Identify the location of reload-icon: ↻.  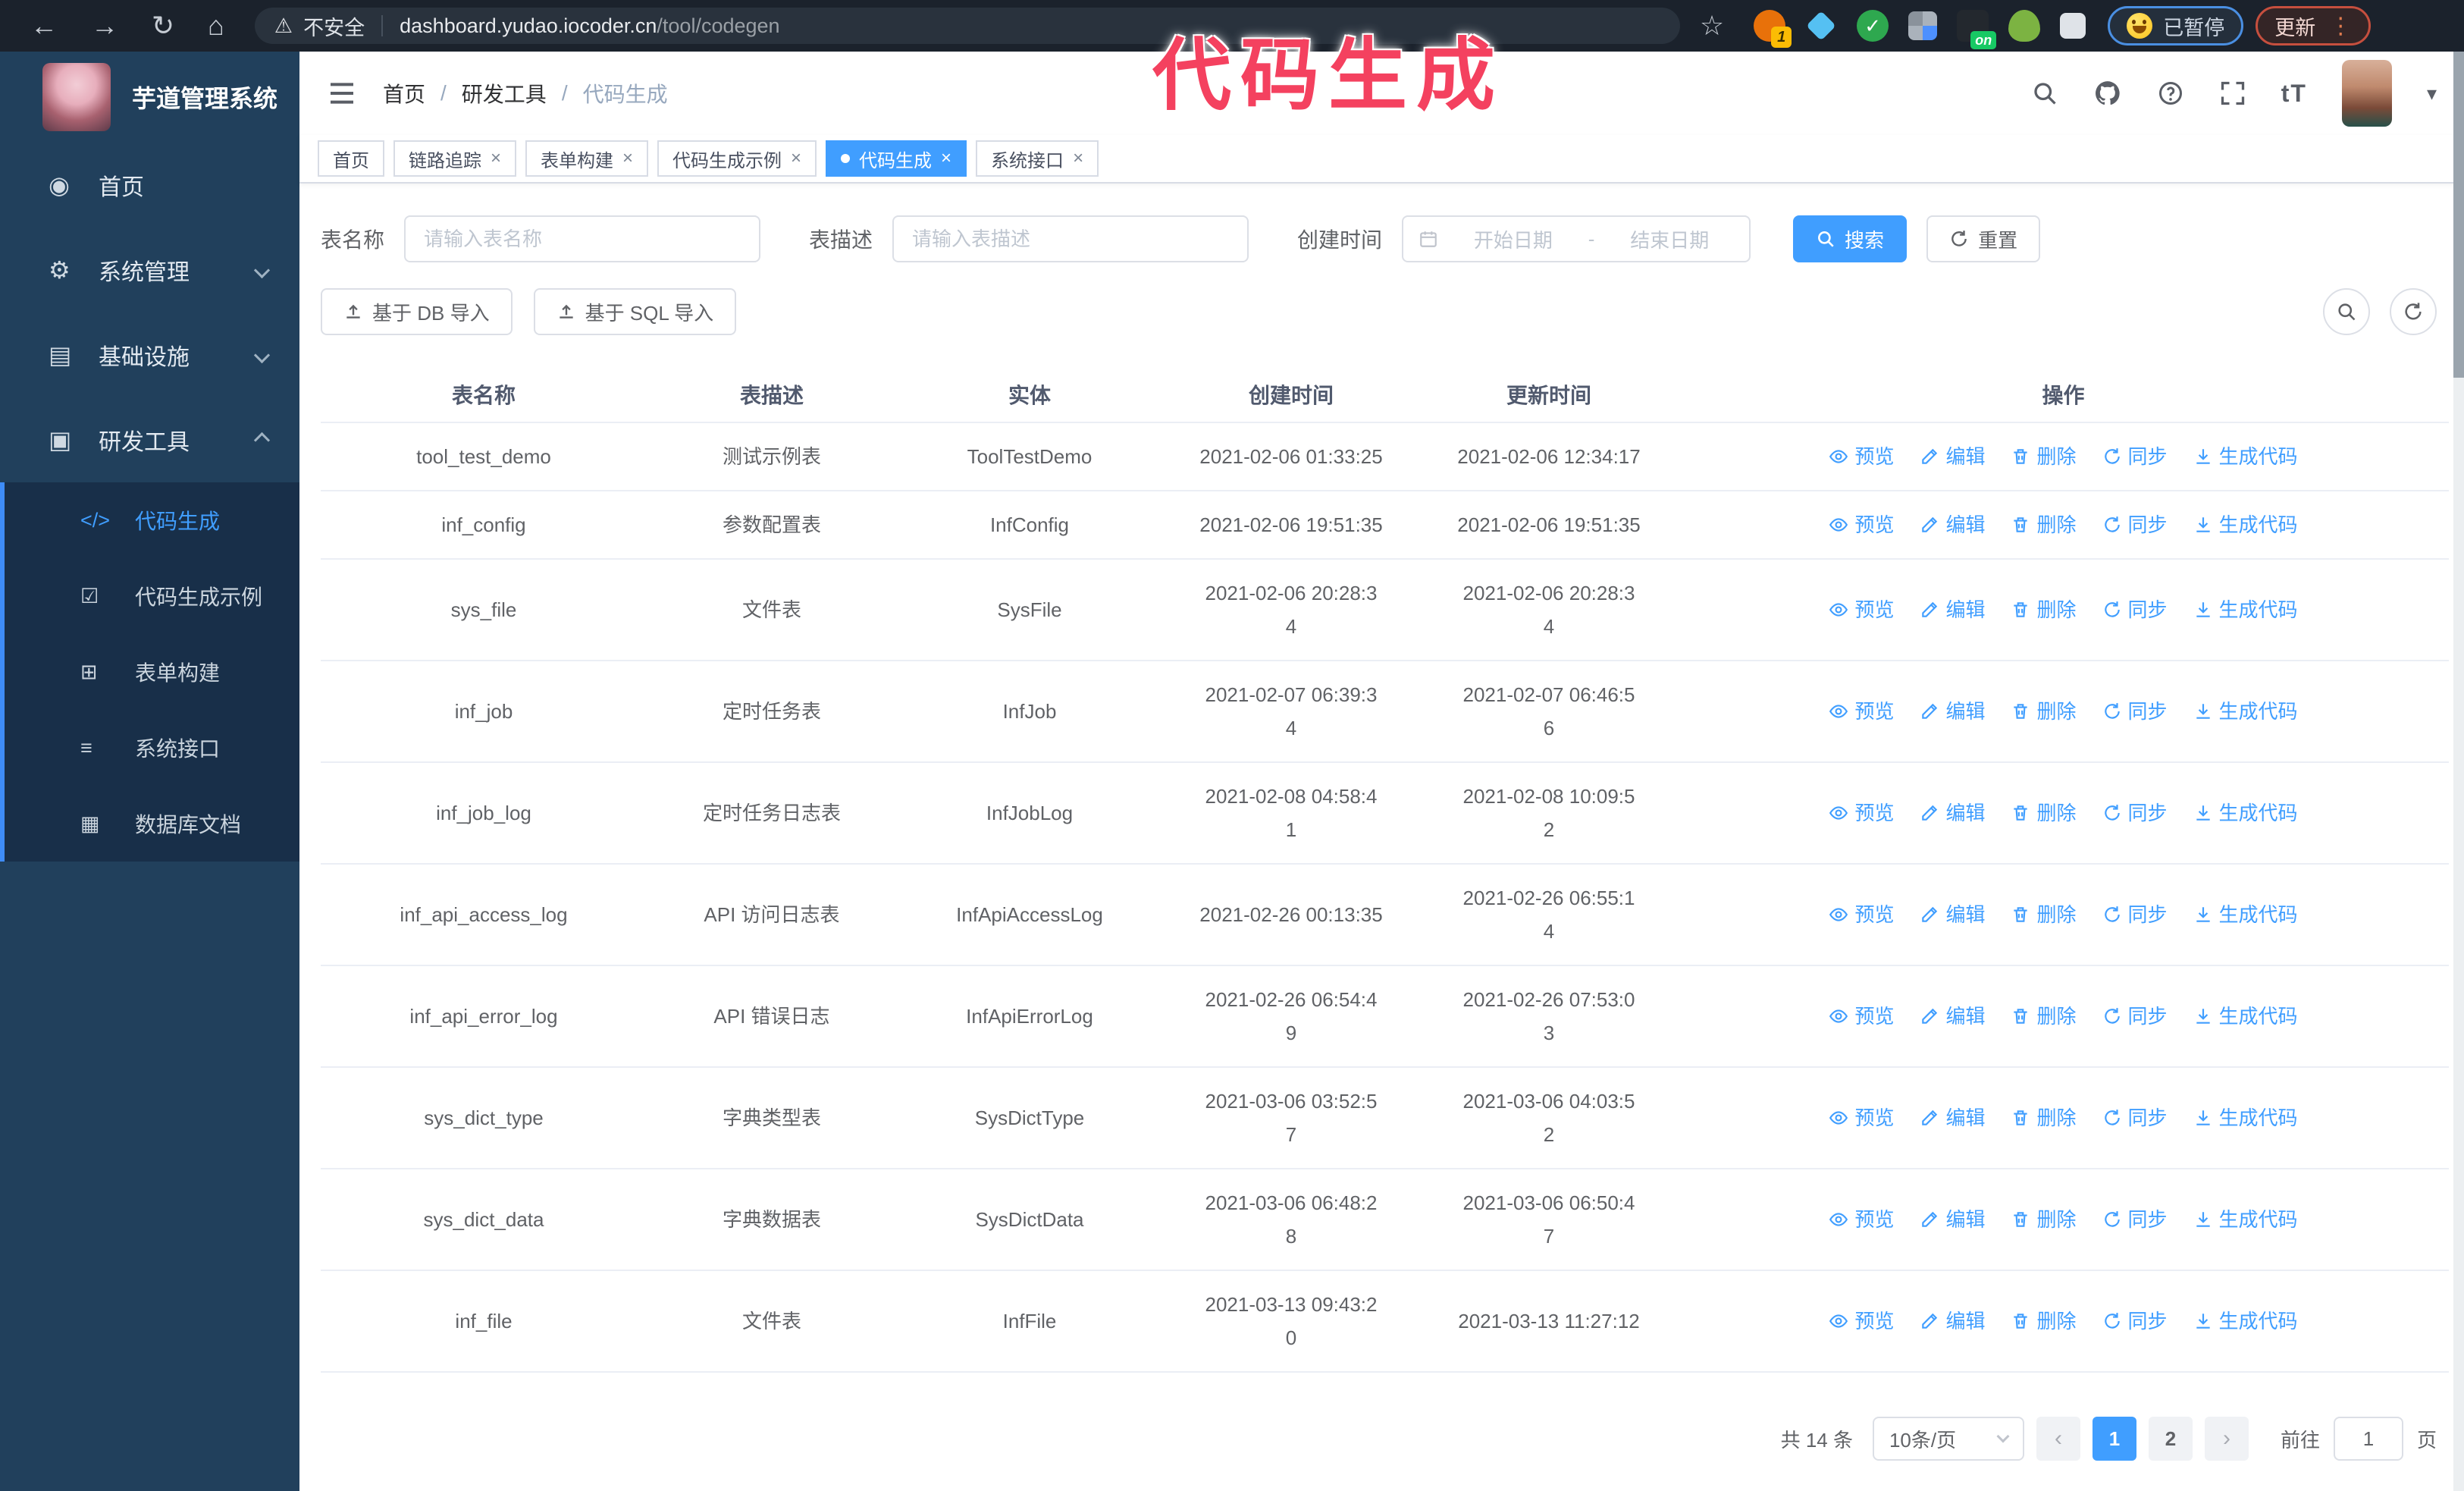
(163, 26).